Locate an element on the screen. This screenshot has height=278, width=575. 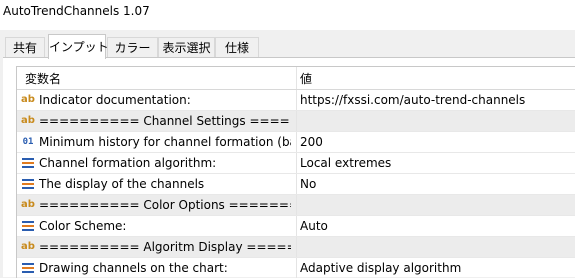
tab-visualization: 表示選択 is located at coordinates (186, 47).